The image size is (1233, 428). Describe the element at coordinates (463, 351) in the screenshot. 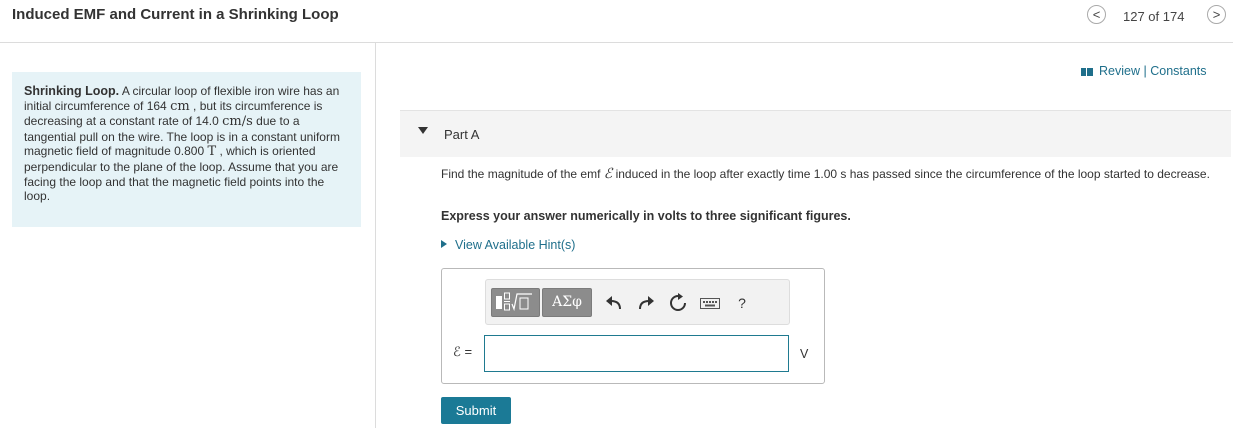

I see `answer-label: ℰ =` at that location.